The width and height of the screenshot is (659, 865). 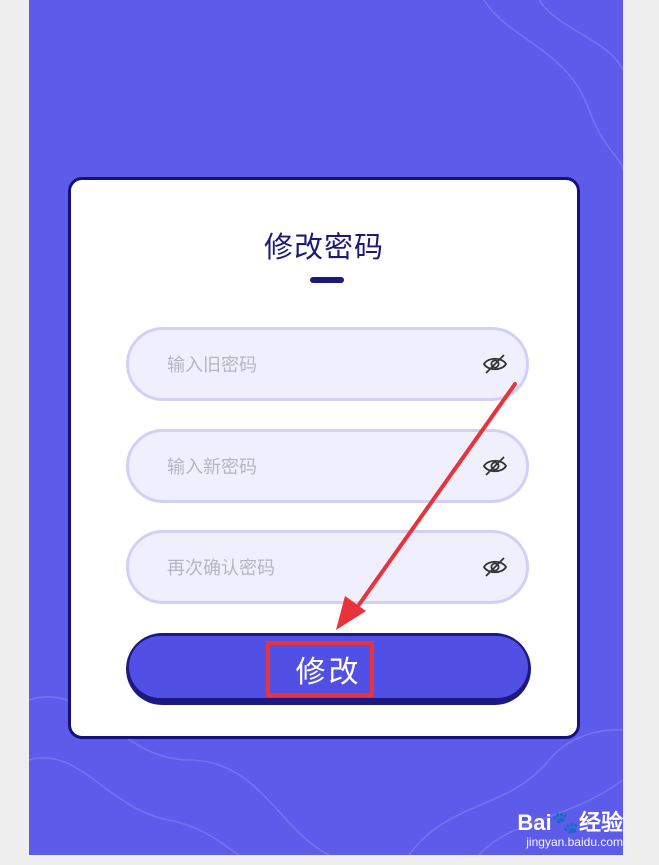 I want to click on paw-icon: 🐾, so click(x=565, y=822).